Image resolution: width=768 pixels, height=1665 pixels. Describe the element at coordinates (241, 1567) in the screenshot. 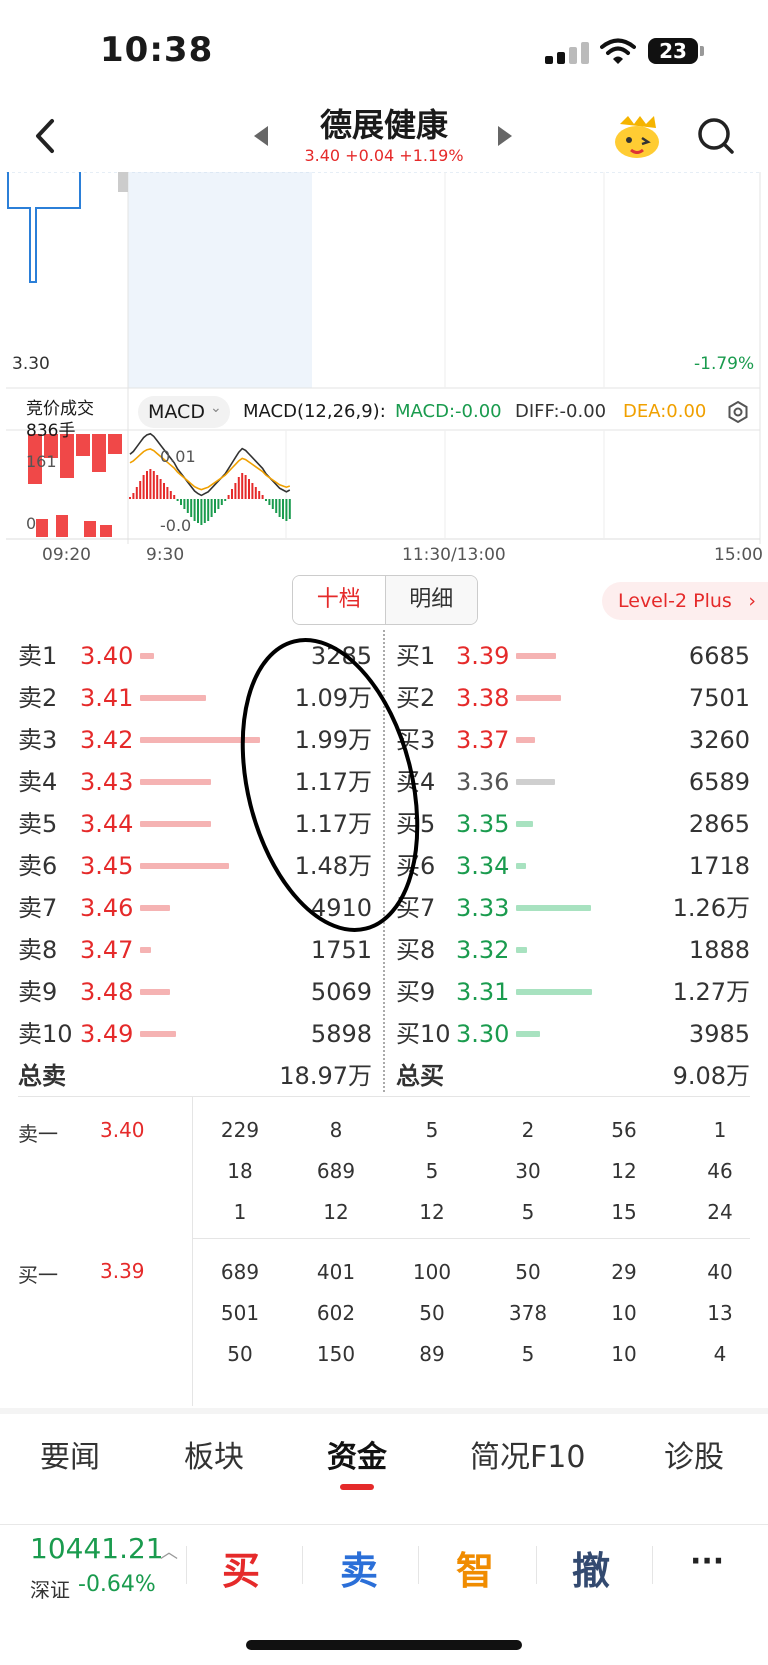

I see `buy-button: 买` at that location.